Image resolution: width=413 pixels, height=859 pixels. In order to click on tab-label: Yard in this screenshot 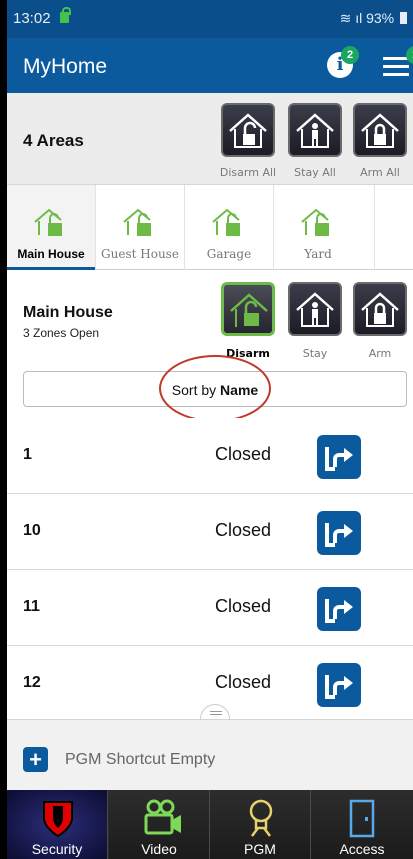, I will do `click(318, 254)`.